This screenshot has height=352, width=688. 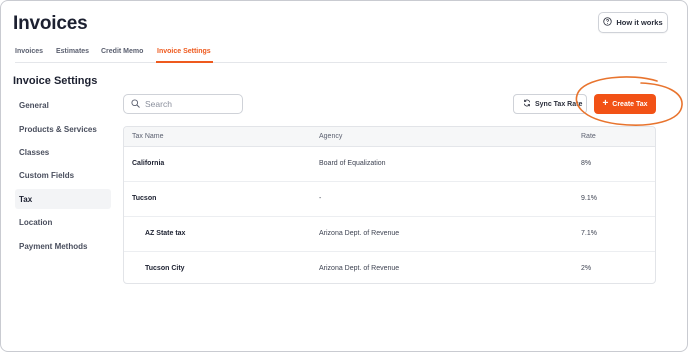 I want to click on sync-tax-rate-label: Sync Tax Rate, so click(x=559, y=104).